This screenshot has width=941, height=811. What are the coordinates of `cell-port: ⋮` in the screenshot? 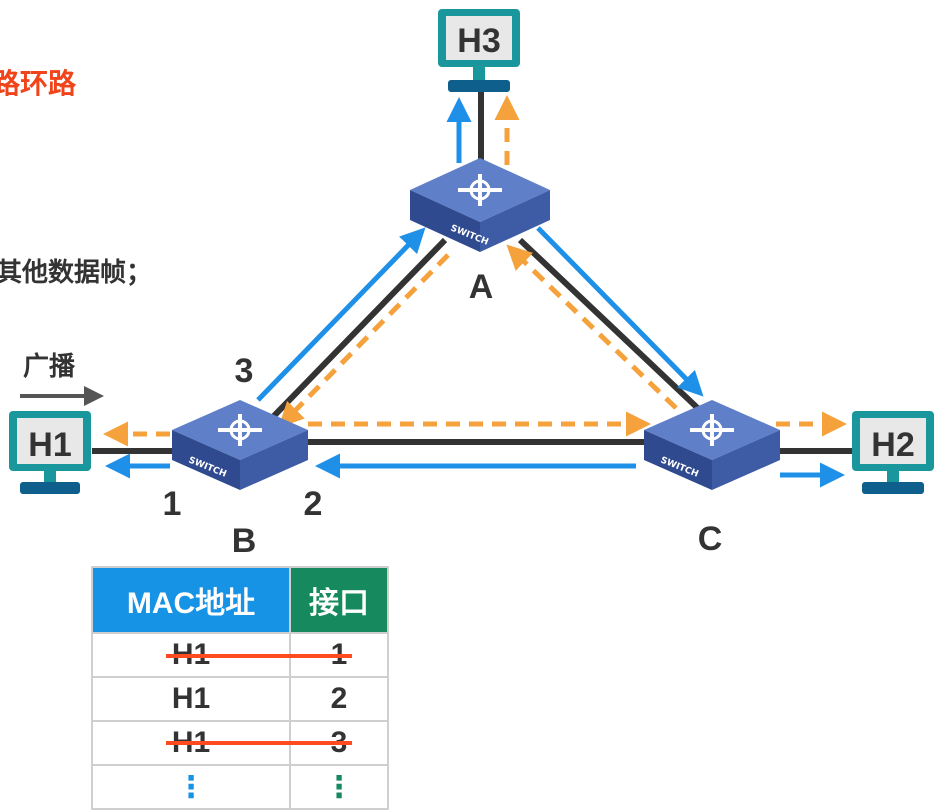 It's located at (339, 787).